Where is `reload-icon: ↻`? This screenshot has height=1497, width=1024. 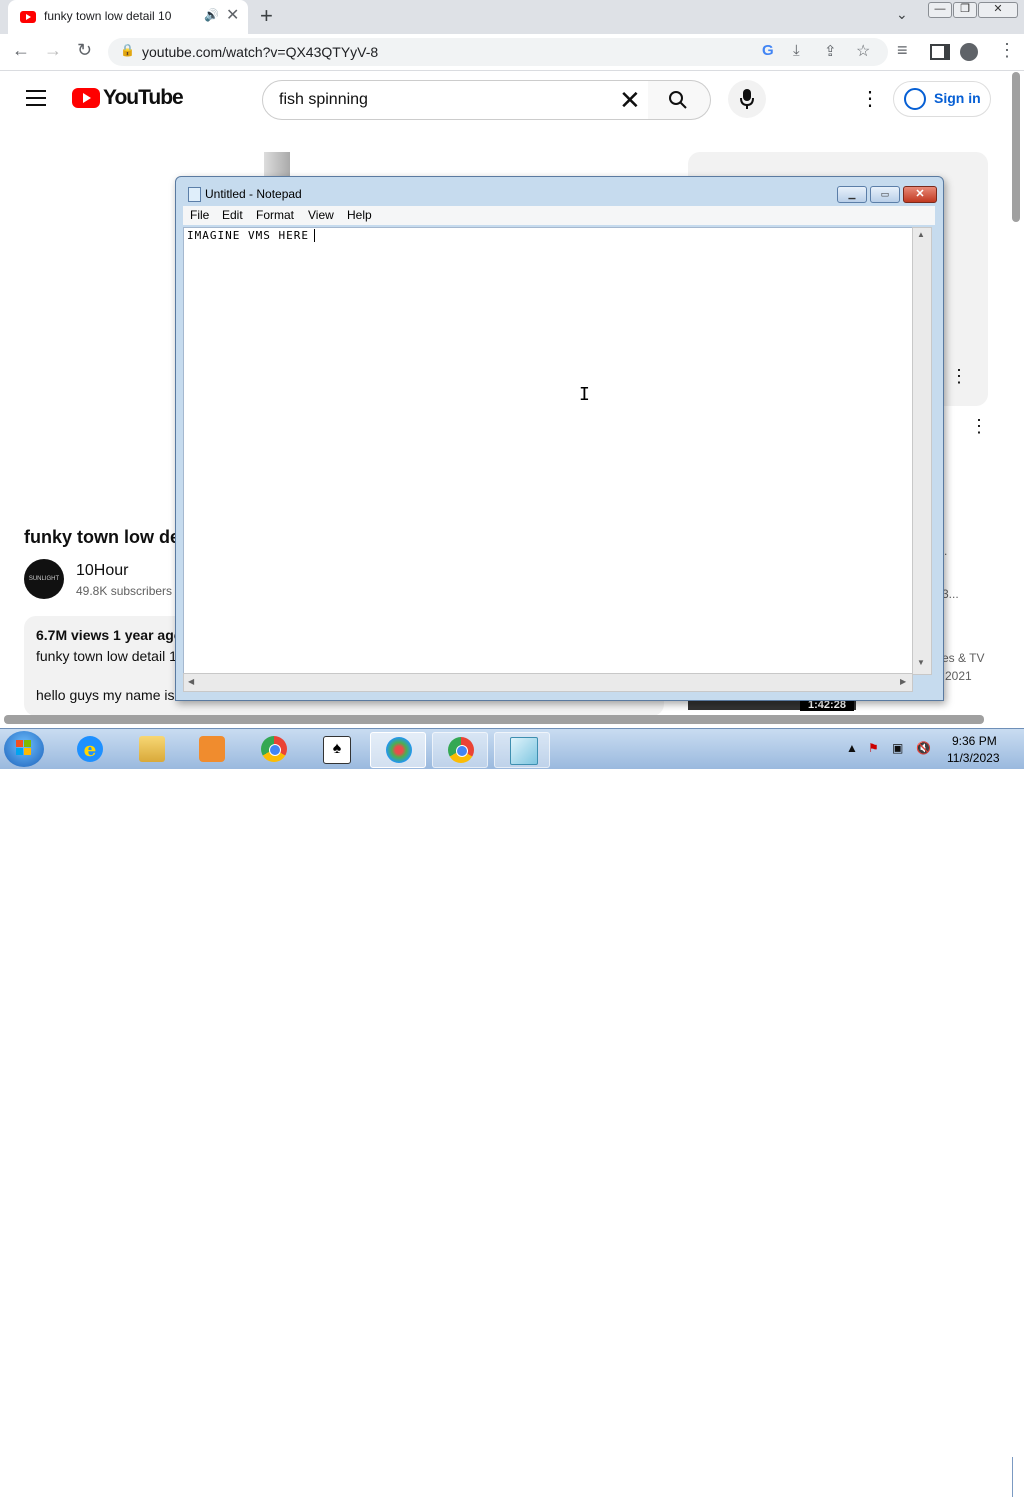
reload-icon: ↻ is located at coordinates (84, 50).